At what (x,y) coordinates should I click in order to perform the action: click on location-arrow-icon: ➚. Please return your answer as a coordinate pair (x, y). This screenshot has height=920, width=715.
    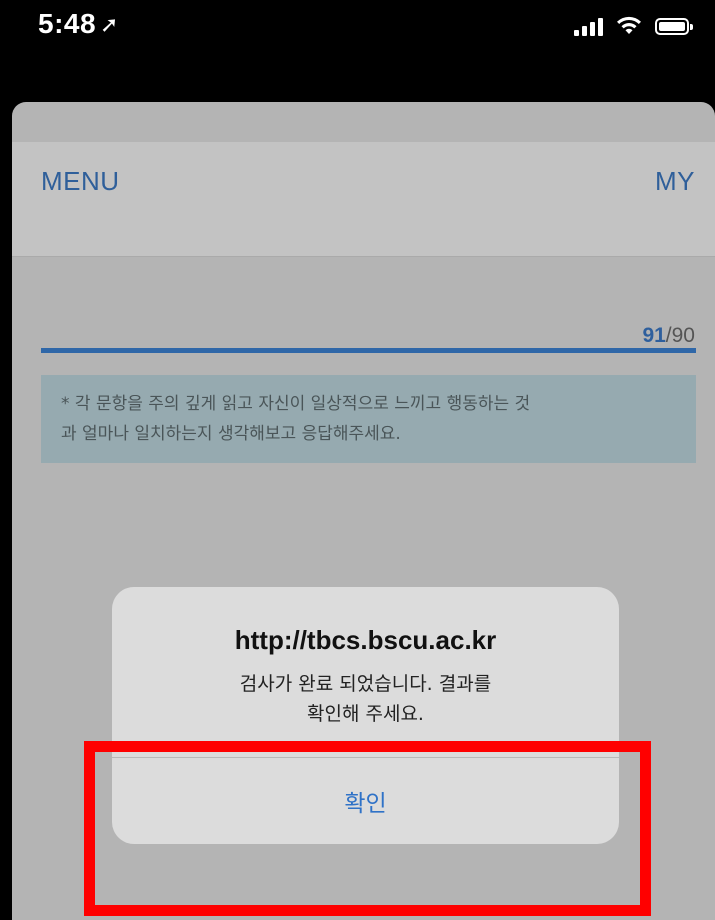
    Looking at the image, I should click on (109, 24).